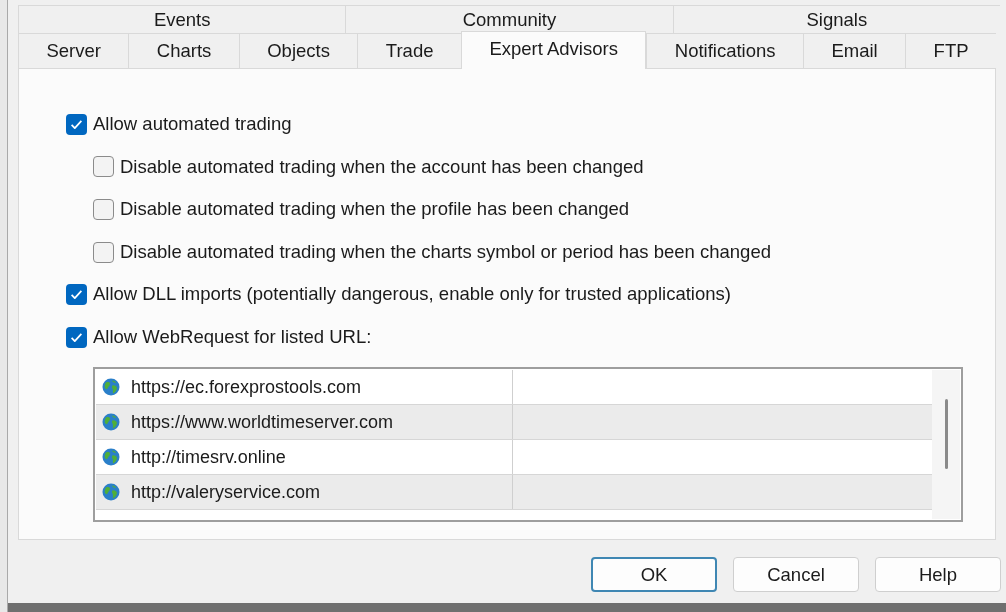  Describe the element at coordinates (232, 337) in the screenshot. I see `checkbox-label: Allow WebRequest for listed URL:` at that location.